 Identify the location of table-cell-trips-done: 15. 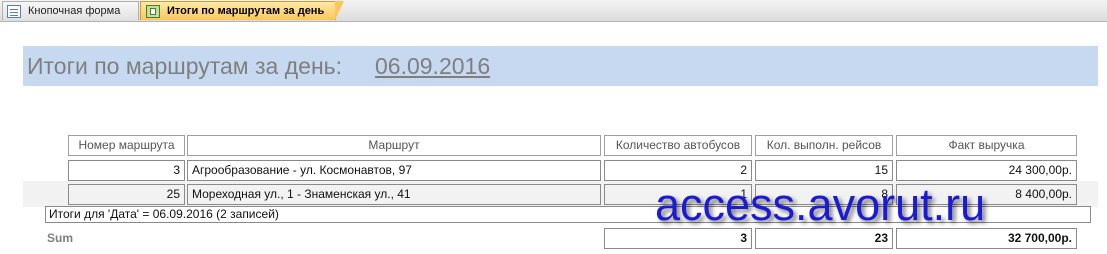
(824, 170).